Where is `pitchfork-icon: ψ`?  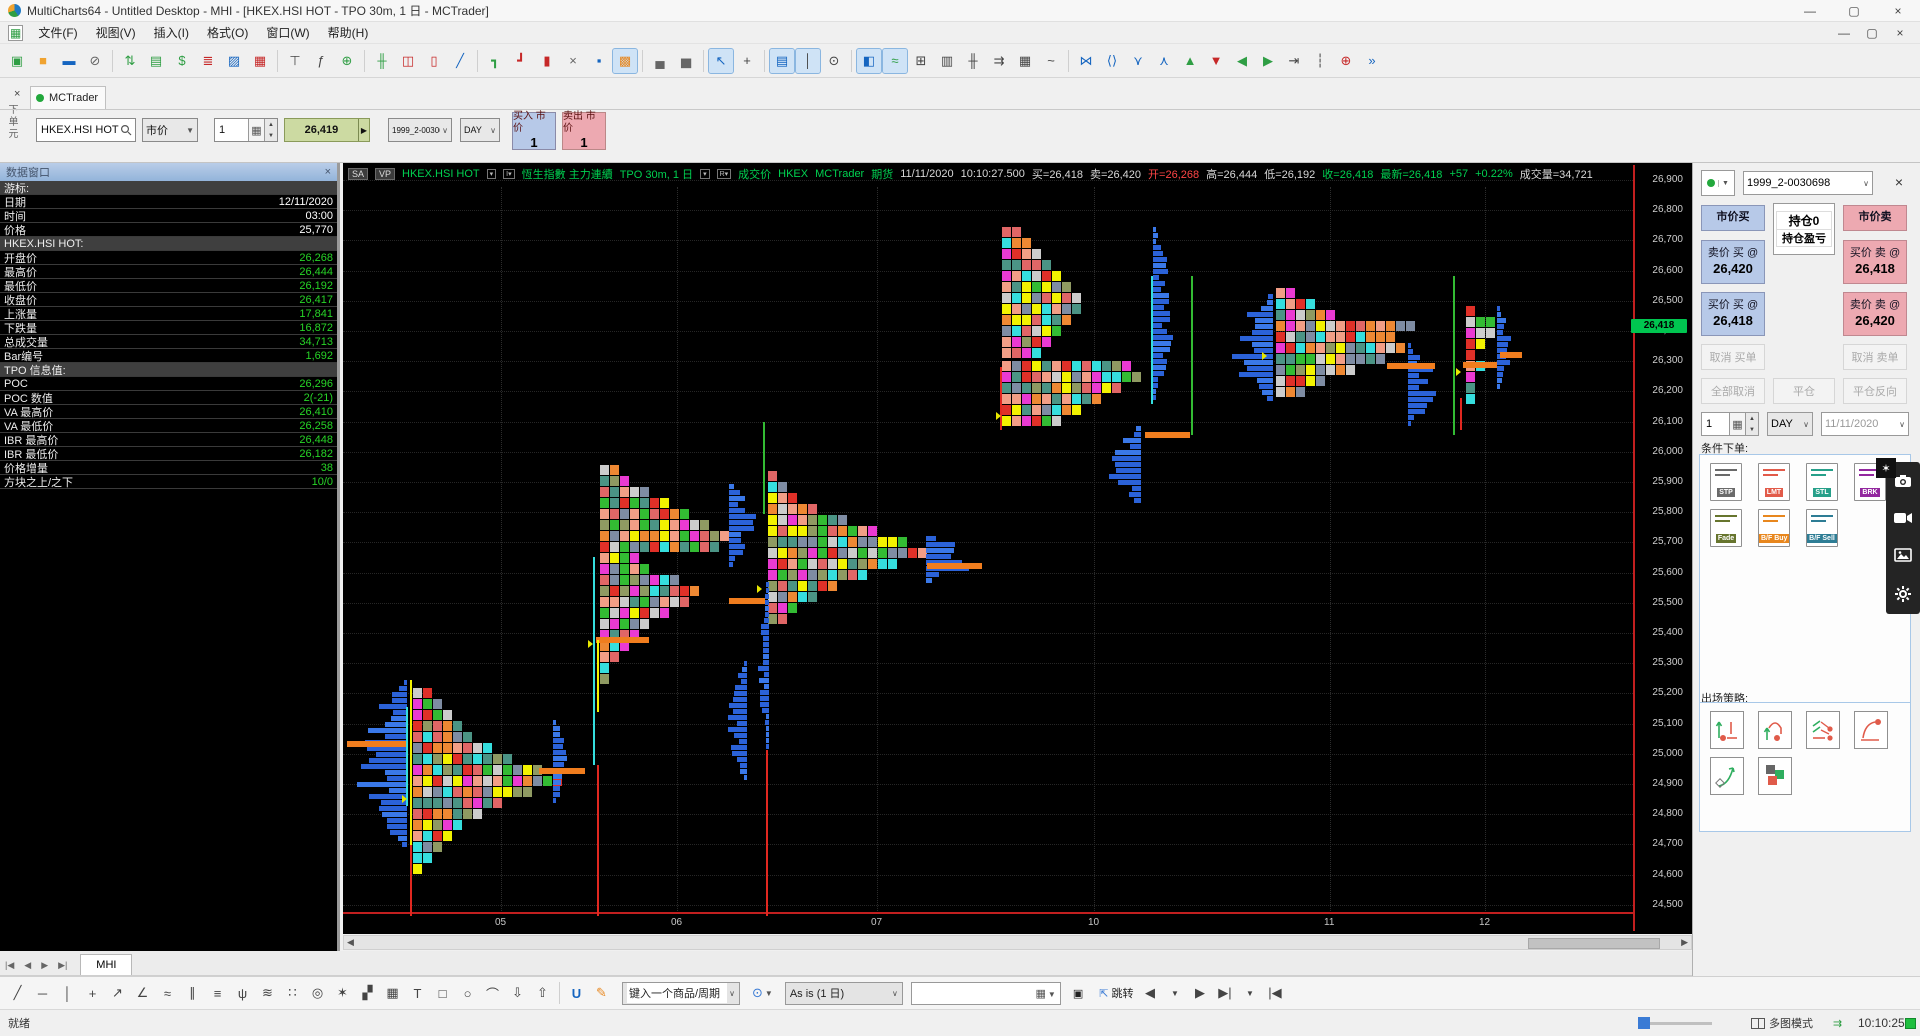 pitchfork-icon: ψ is located at coordinates (242, 993).